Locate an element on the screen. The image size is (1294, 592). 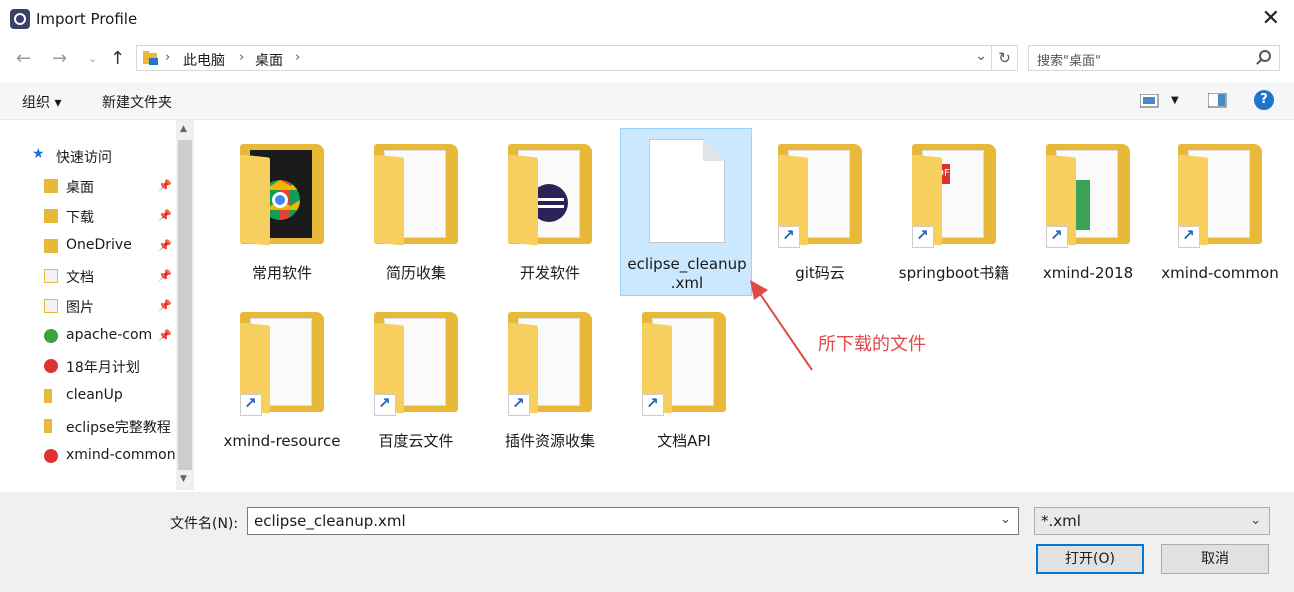
nav-item-desktop: 桌面 📌 is located at coordinates (88, 186).